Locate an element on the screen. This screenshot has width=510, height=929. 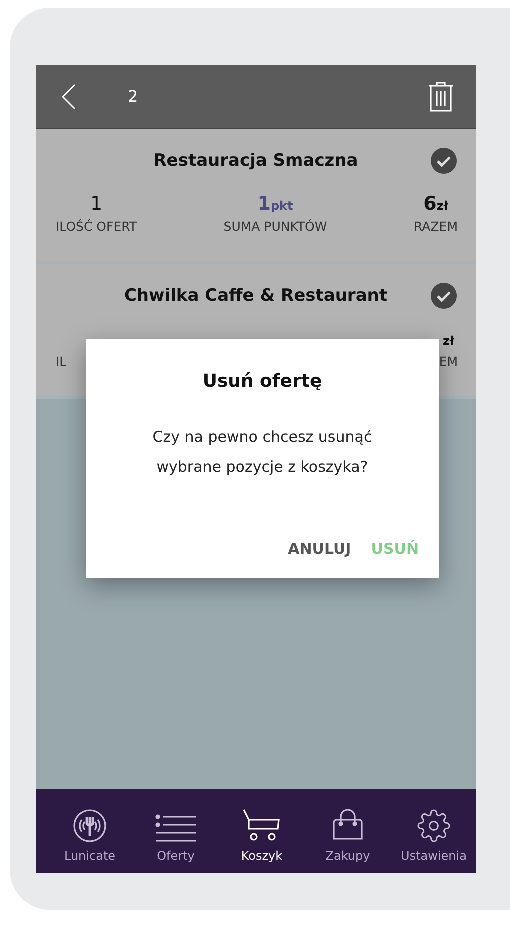
dialog-title: Usuń ofertę is located at coordinates (262, 381).